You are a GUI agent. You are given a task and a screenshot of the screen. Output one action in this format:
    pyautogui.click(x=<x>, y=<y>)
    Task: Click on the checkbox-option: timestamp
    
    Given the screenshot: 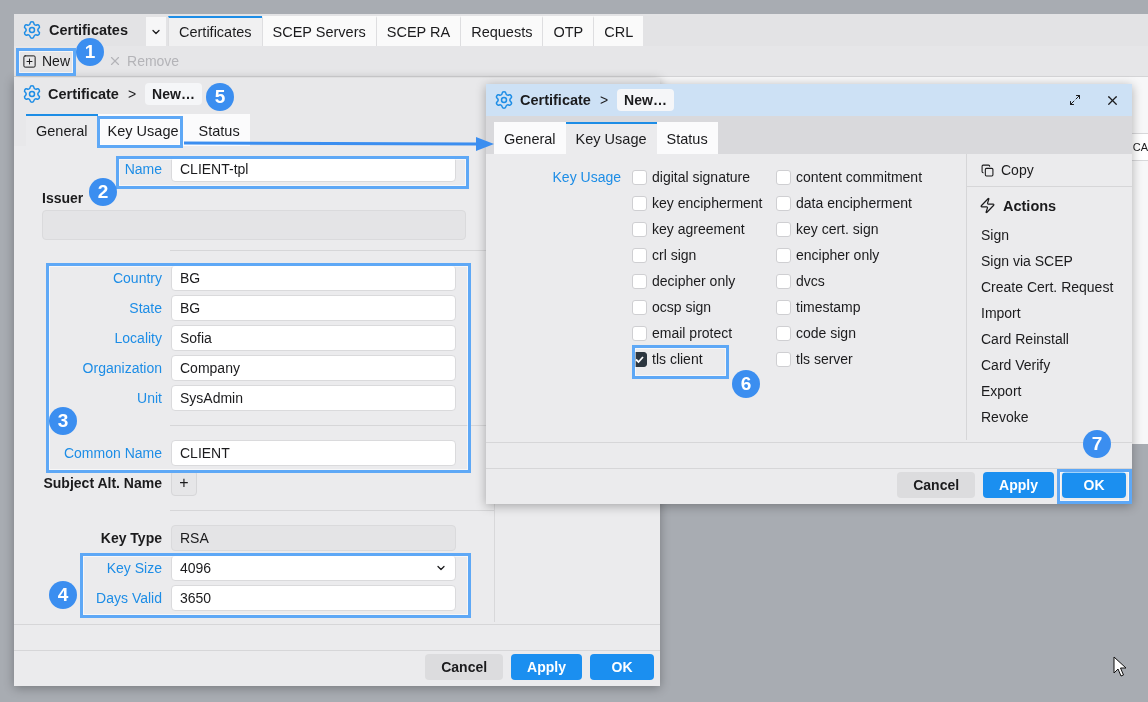 What is the action you would take?
    pyautogui.click(x=818, y=307)
    